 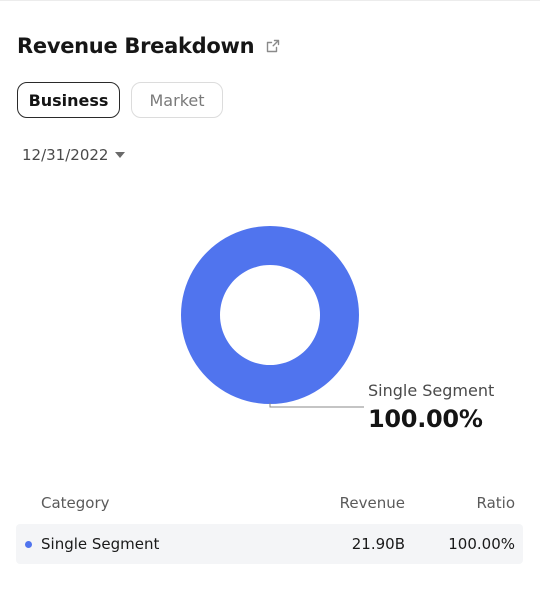 I want to click on tab-business: Business, so click(x=68, y=100).